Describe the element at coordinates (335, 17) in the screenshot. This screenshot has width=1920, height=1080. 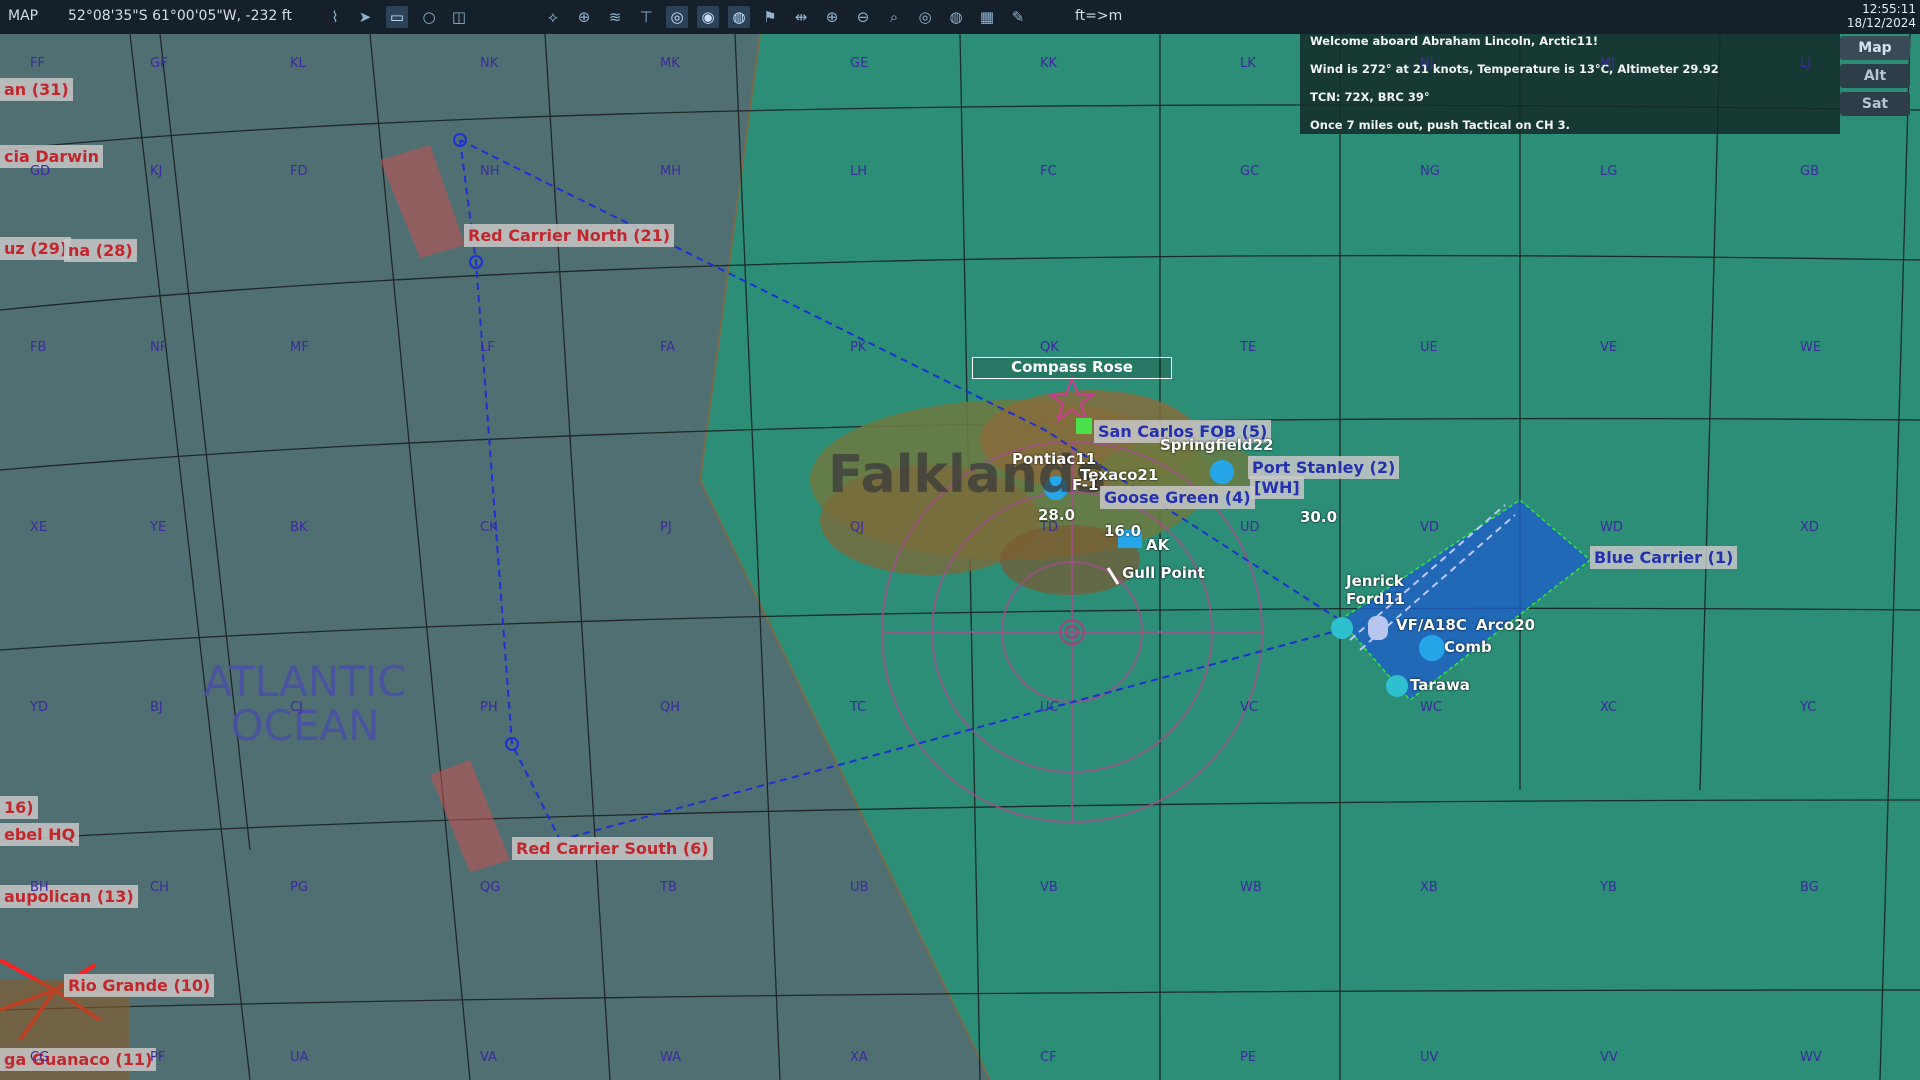
I see `route-icon: ⌇` at that location.